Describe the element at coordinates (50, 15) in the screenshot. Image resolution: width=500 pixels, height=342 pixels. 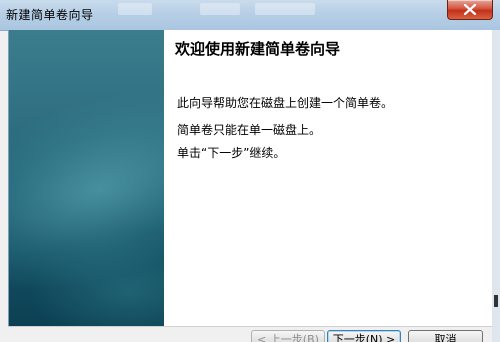
I see `window-title: 新建简单卷向导` at that location.